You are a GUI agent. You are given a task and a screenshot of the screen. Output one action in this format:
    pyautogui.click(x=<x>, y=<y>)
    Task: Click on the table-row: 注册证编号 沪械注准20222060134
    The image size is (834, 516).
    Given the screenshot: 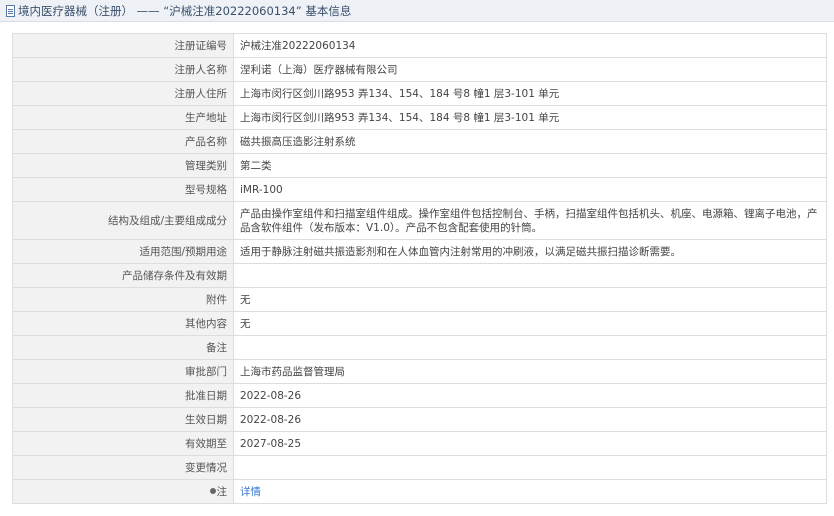 What is the action you would take?
    pyautogui.click(x=419, y=45)
    